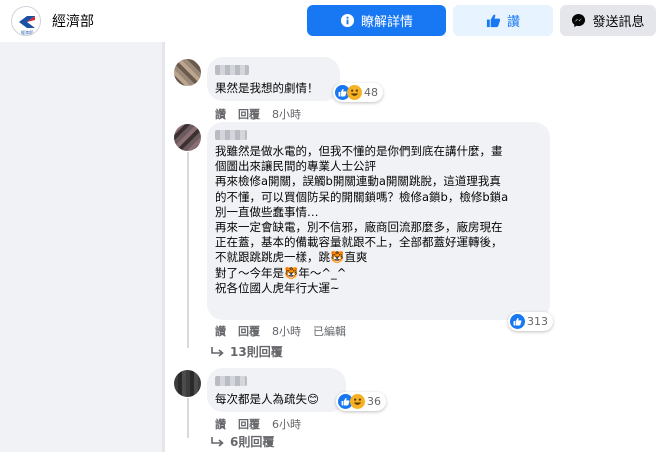  I want to click on reaction-count: 36, so click(374, 401).